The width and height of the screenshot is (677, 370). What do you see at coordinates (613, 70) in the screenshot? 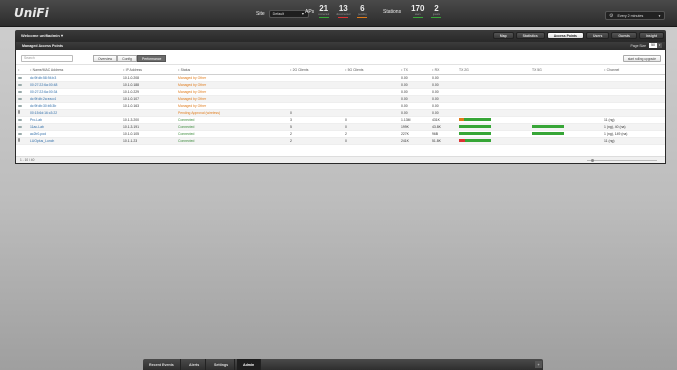
I see `col-channel-label: Channel` at bounding box center [613, 70].